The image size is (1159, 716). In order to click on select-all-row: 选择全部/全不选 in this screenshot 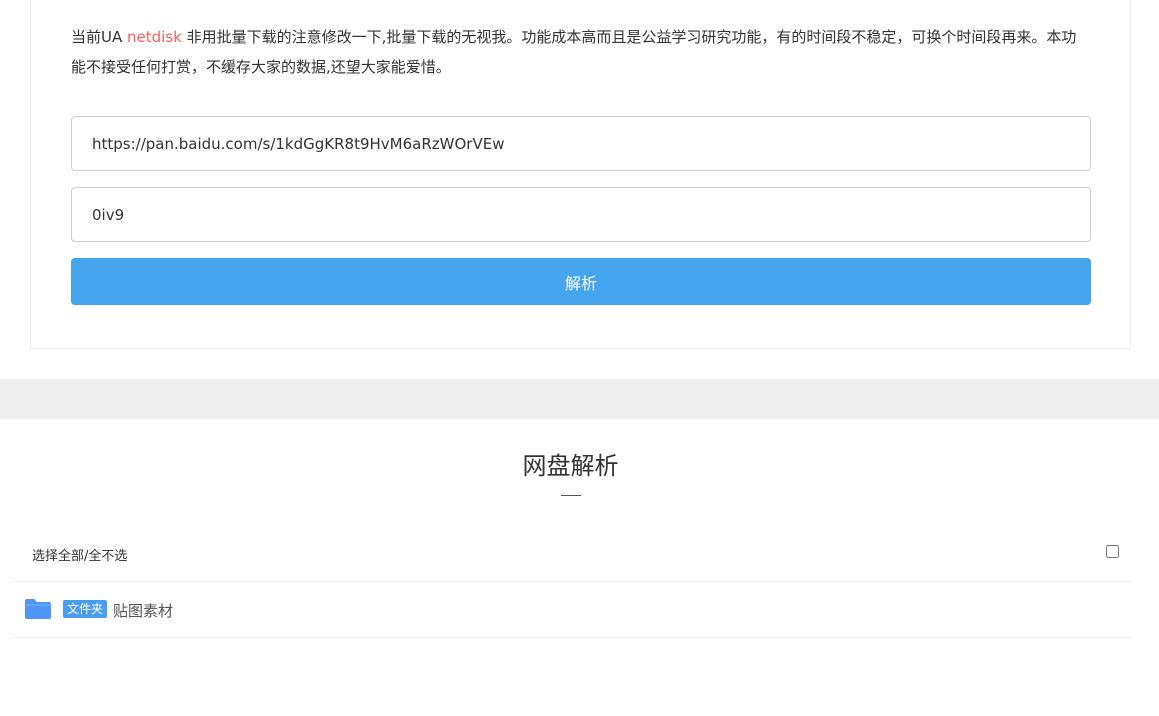, I will do `click(571, 554)`.